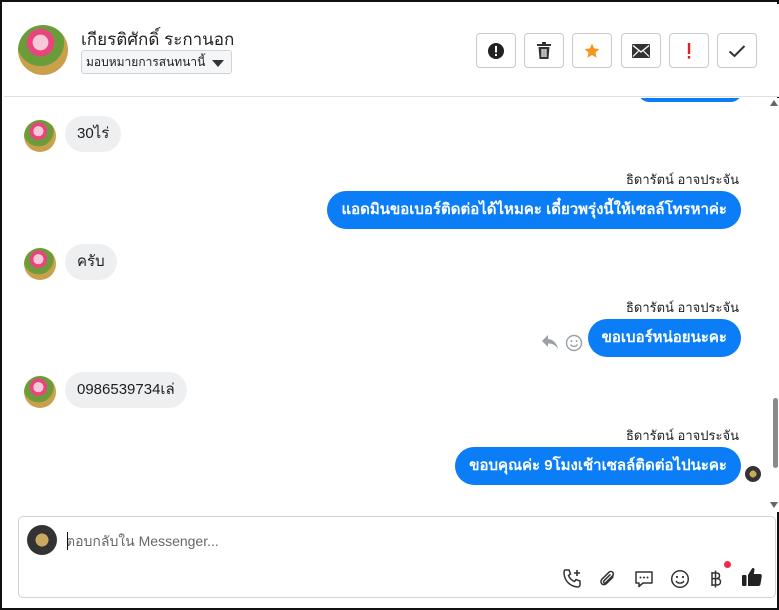  What do you see at coordinates (598, 466) in the screenshot?
I see `outgoing-message: ขอบคุณค่ะ 9โมงเช้าเซลล์ติดต่อไปนะคะ` at bounding box center [598, 466].